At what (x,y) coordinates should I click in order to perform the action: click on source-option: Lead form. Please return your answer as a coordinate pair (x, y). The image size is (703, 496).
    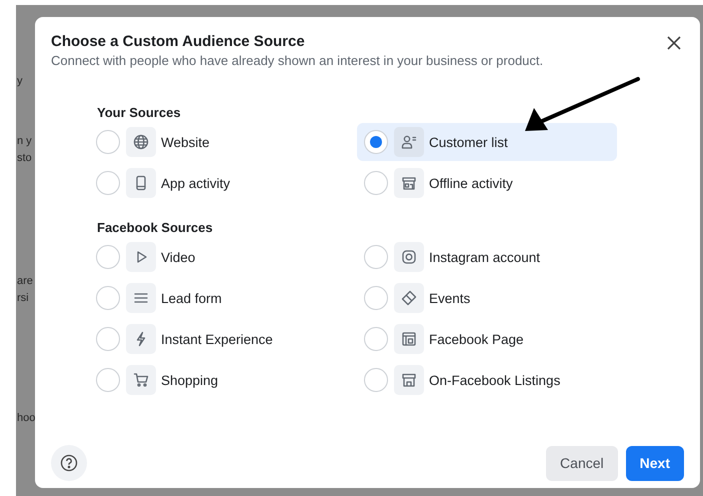
    Looking at the image, I should click on (223, 298).